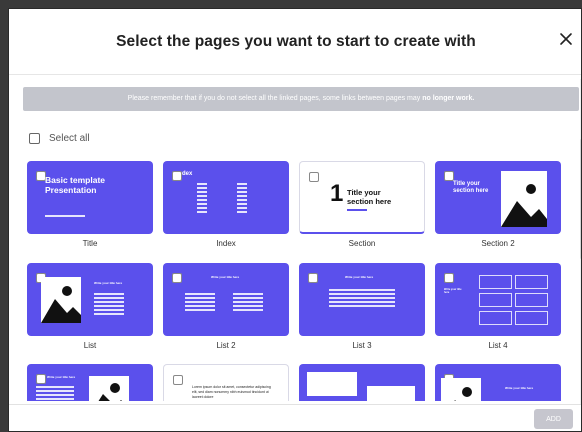 This screenshot has width=582, height=432. I want to click on page-label: Section, so click(362, 243).